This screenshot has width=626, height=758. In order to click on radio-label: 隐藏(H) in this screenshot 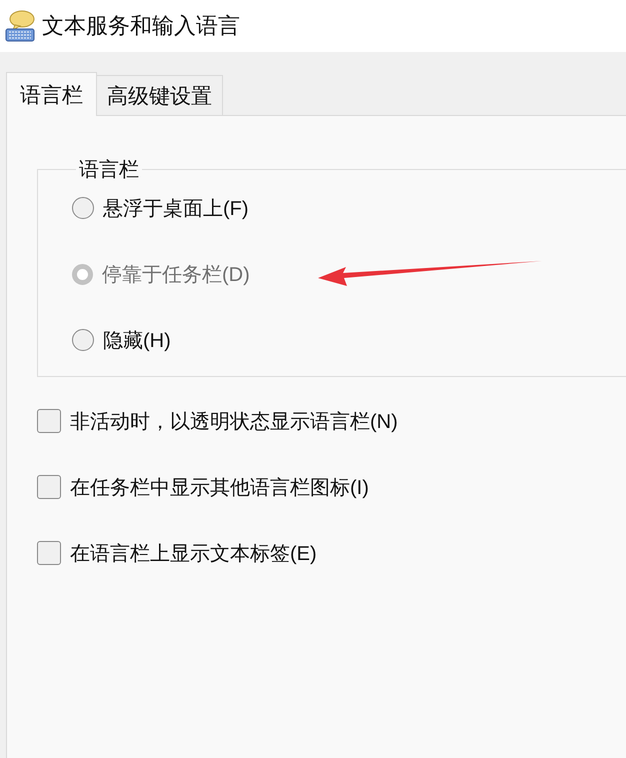, I will do `click(137, 341)`.